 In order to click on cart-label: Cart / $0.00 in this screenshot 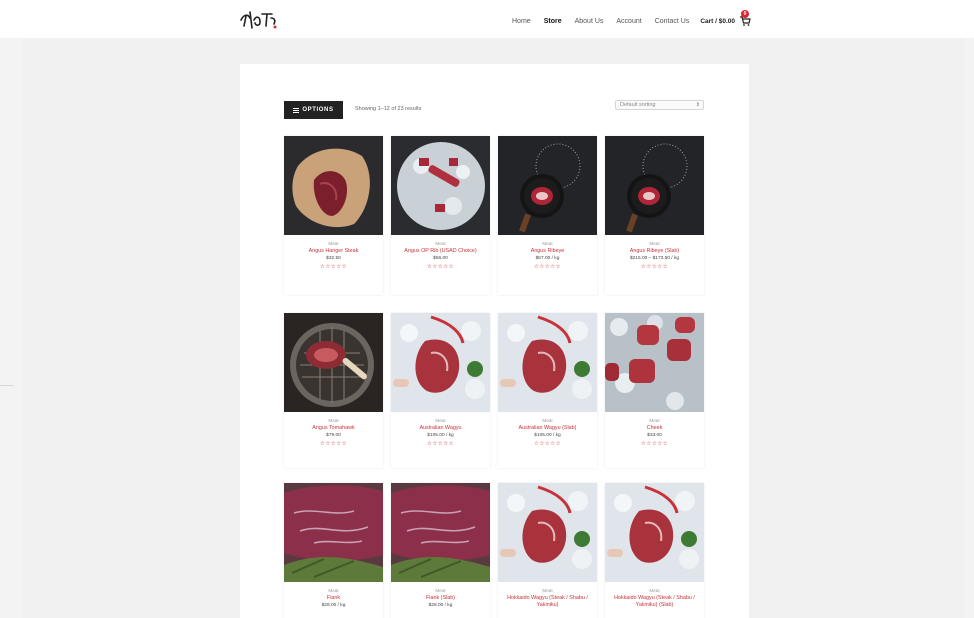, I will do `click(717, 21)`.